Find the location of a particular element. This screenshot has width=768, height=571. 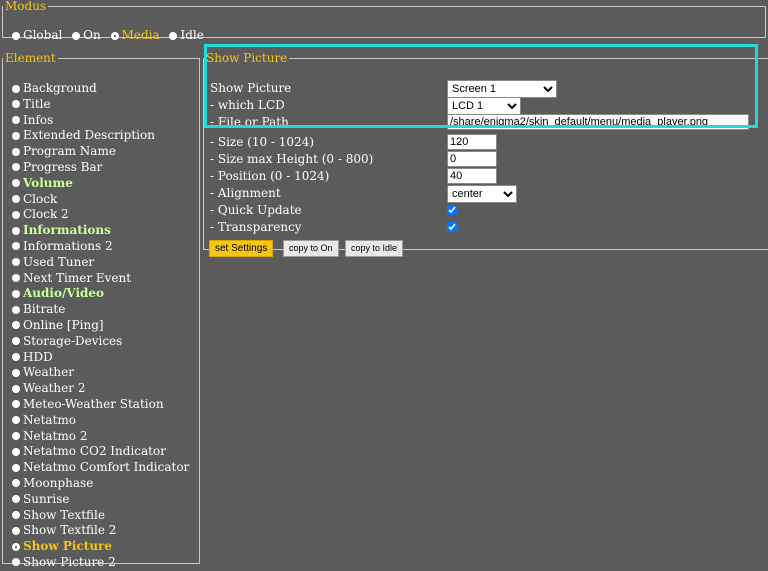

element-item: Background is located at coordinates (100, 89).